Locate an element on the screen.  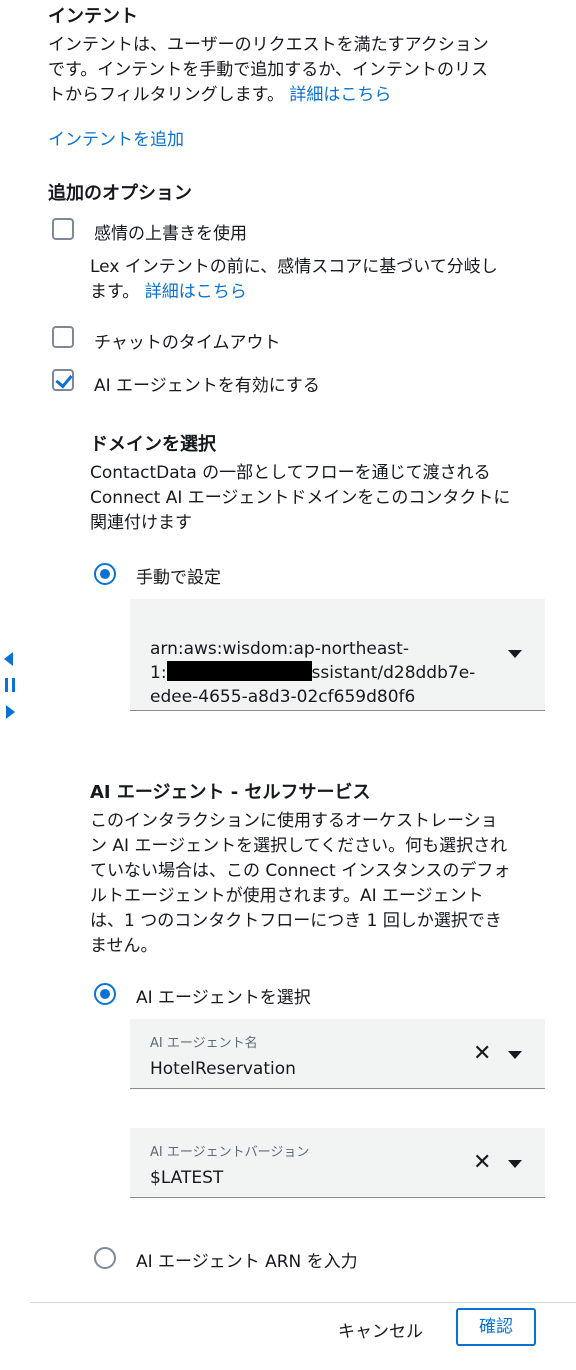
drag-handle-icon is located at coordinates (10, 685).